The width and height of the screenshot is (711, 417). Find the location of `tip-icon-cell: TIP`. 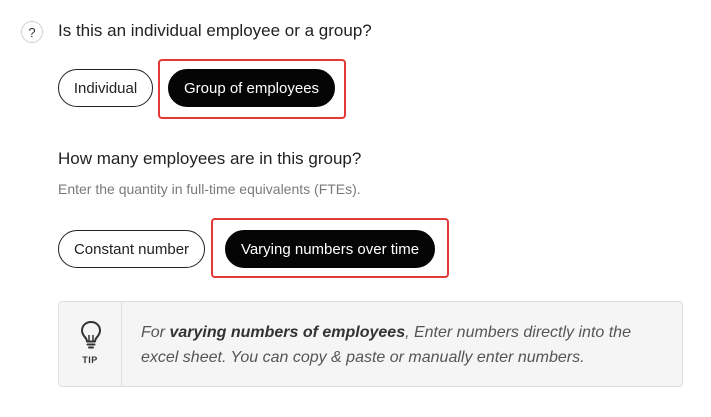

tip-icon-cell: TIP is located at coordinates (90, 344).